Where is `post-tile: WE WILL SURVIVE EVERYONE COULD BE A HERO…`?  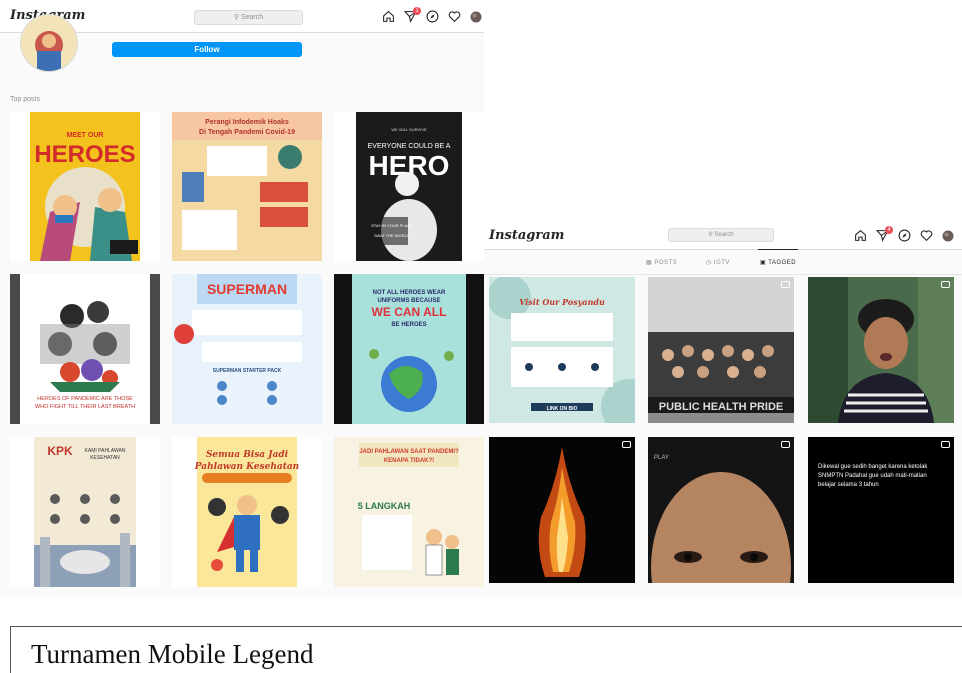 post-tile: WE WILL SURVIVE EVERYONE COULD BE A HERO… is located at coordinates (409, 186).